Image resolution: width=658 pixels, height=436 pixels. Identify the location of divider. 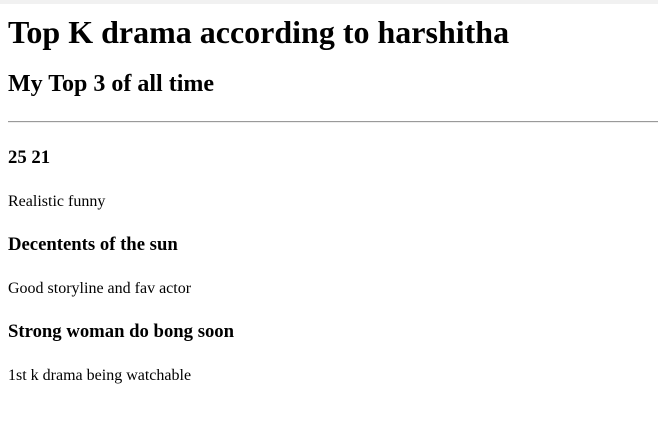
(333, 122).